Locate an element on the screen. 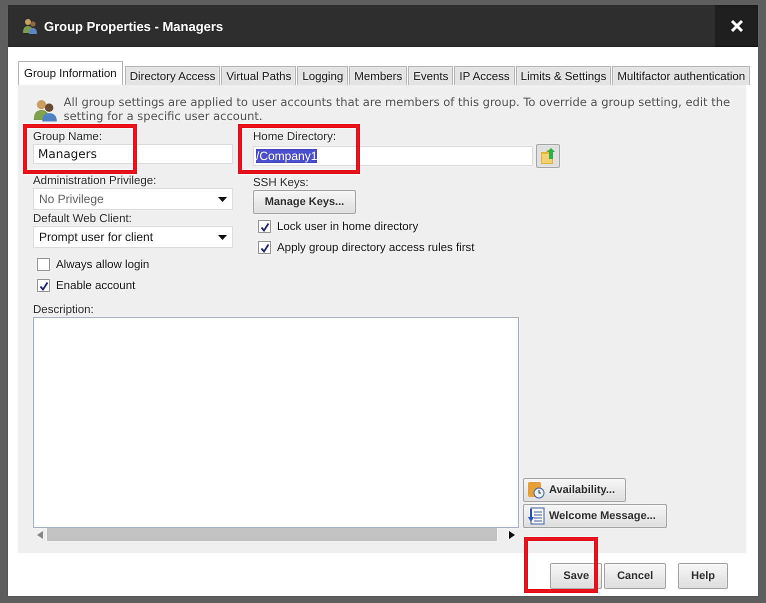 The image size is (766, 603). web-client-dropdown: Prompt user for client is located at coordinates (133, 237).